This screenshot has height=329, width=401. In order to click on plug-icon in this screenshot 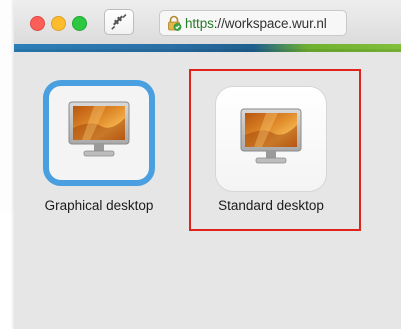, I will do `click(119, 22)`.